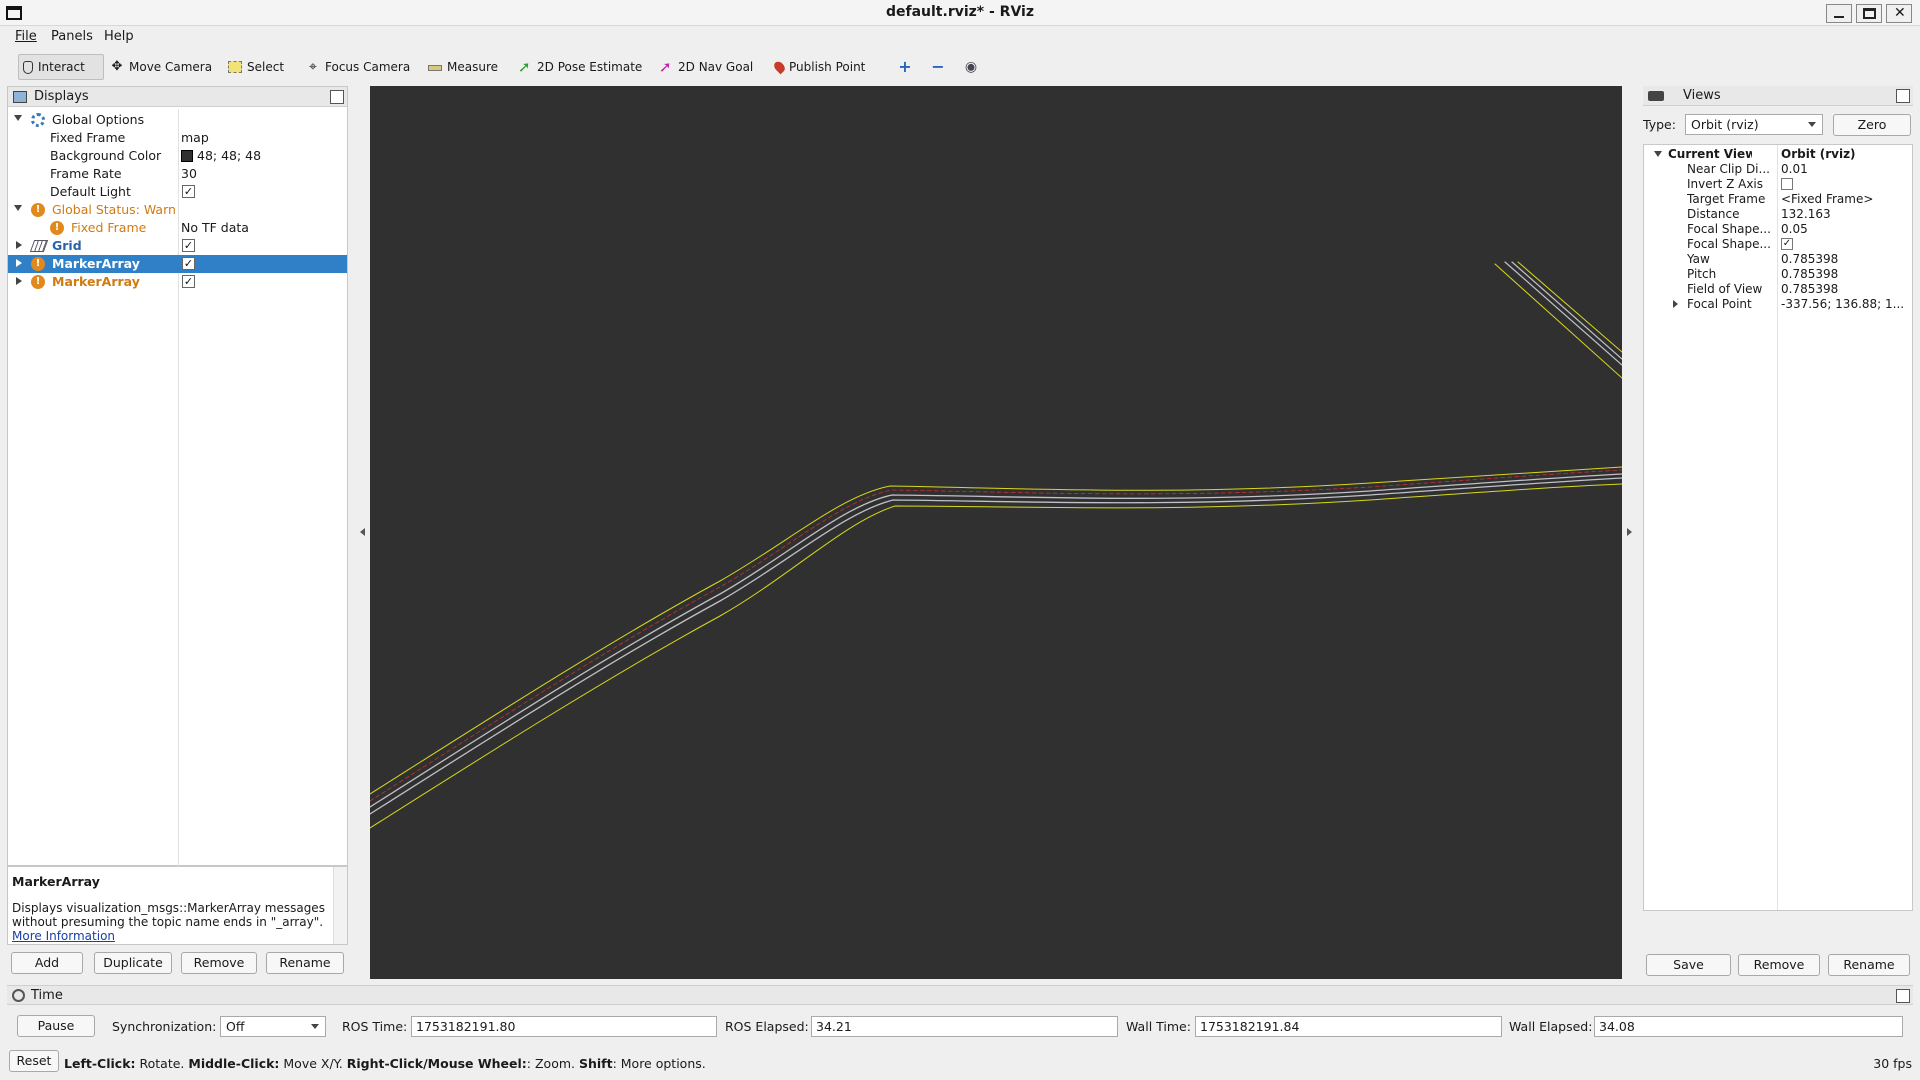 The height and width of the screenshot is (1080, 1920). I want to click on duplicate-display-button: Duplicate, so click(133, 963).